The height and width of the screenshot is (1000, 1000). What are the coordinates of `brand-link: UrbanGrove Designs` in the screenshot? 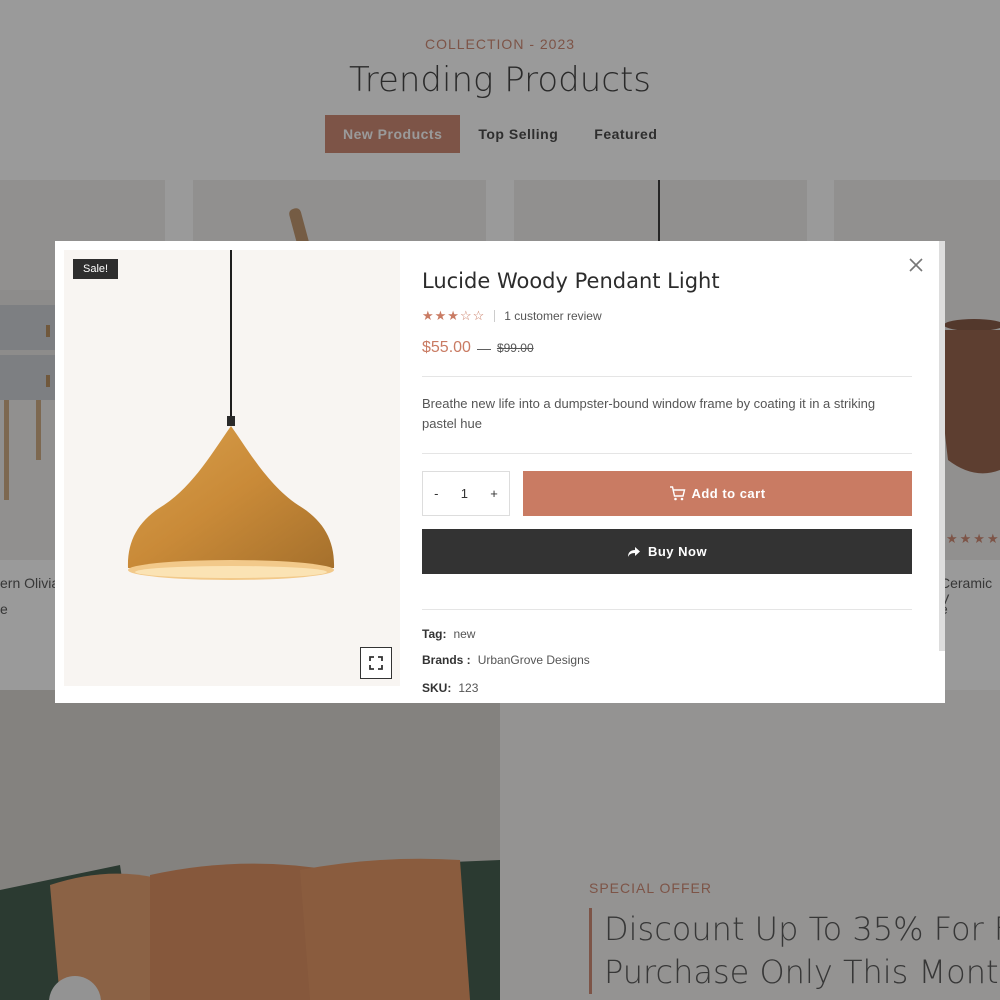 It's located at (534, 660).